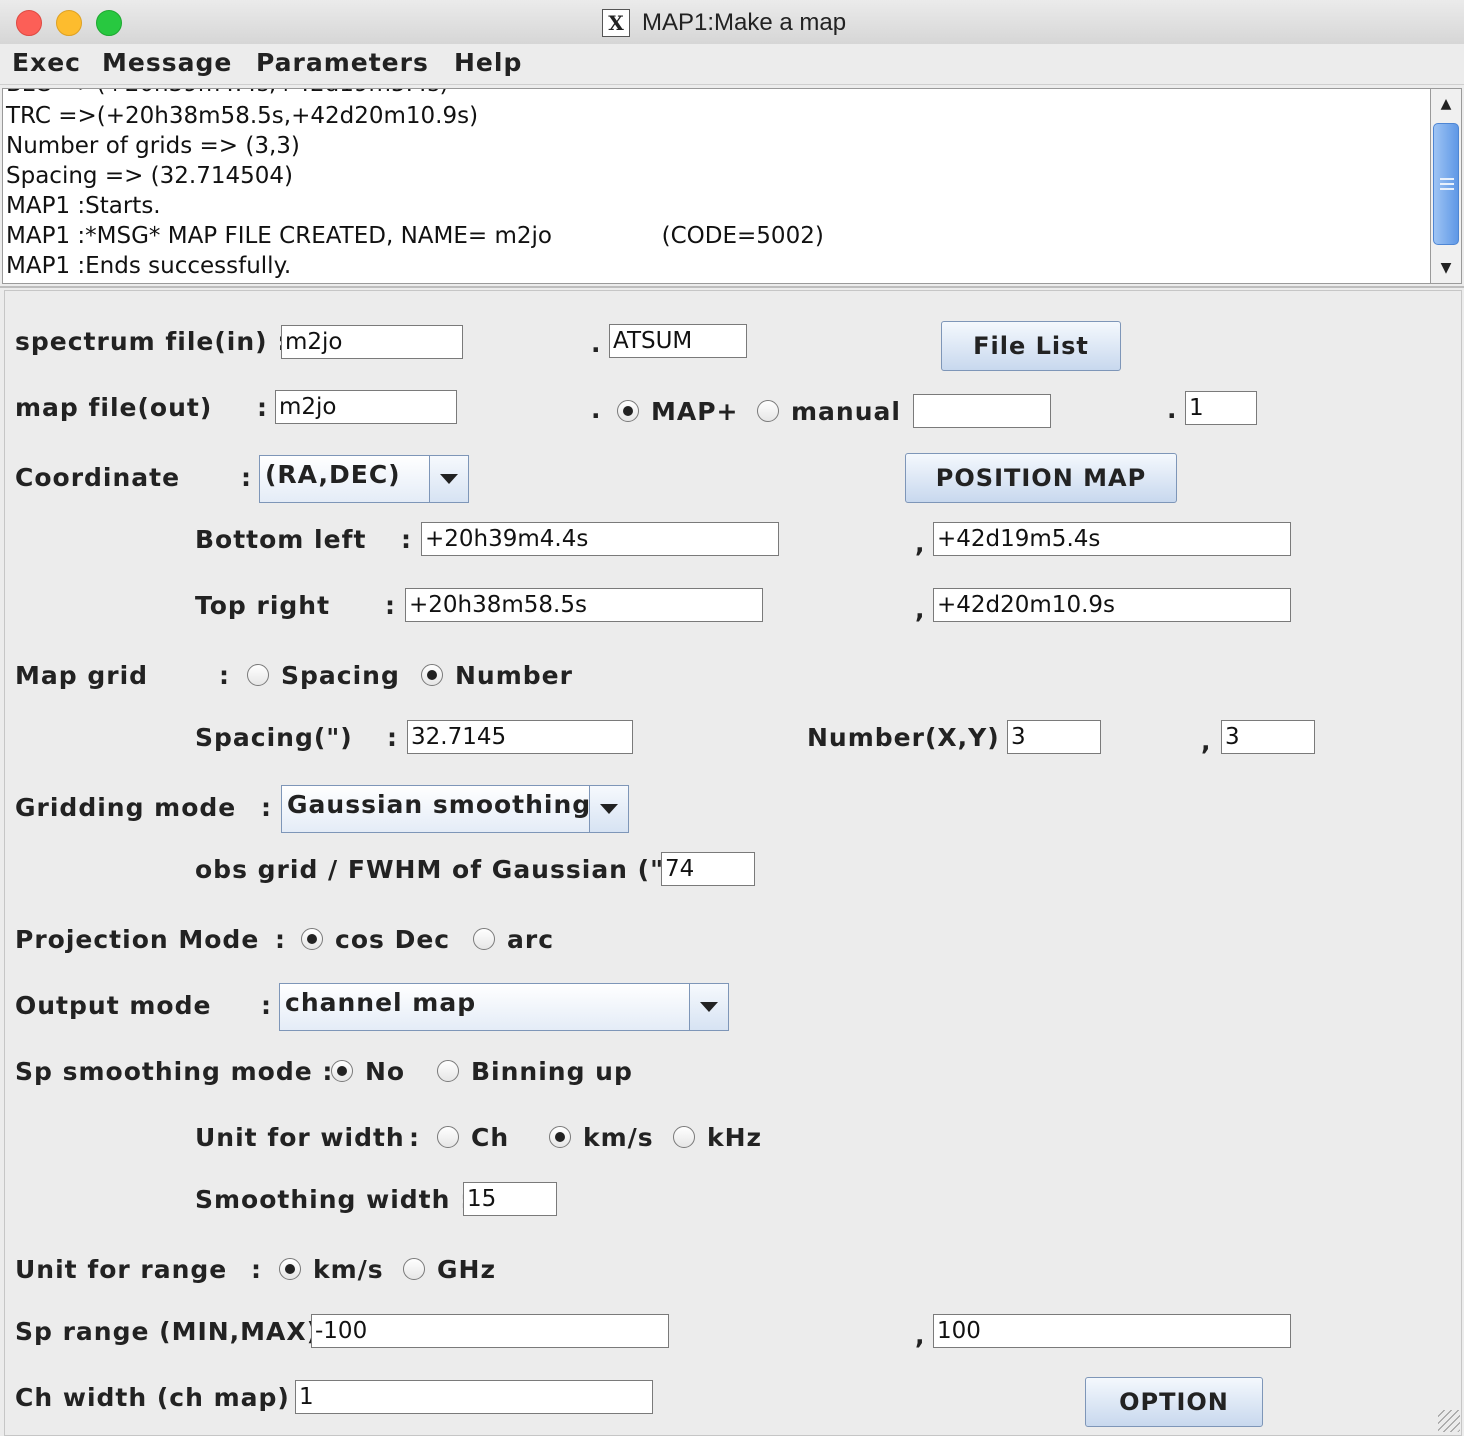  I want to click on sp-smoothing-mode-label: Sp smoothing mode :, so click(174, 1071).